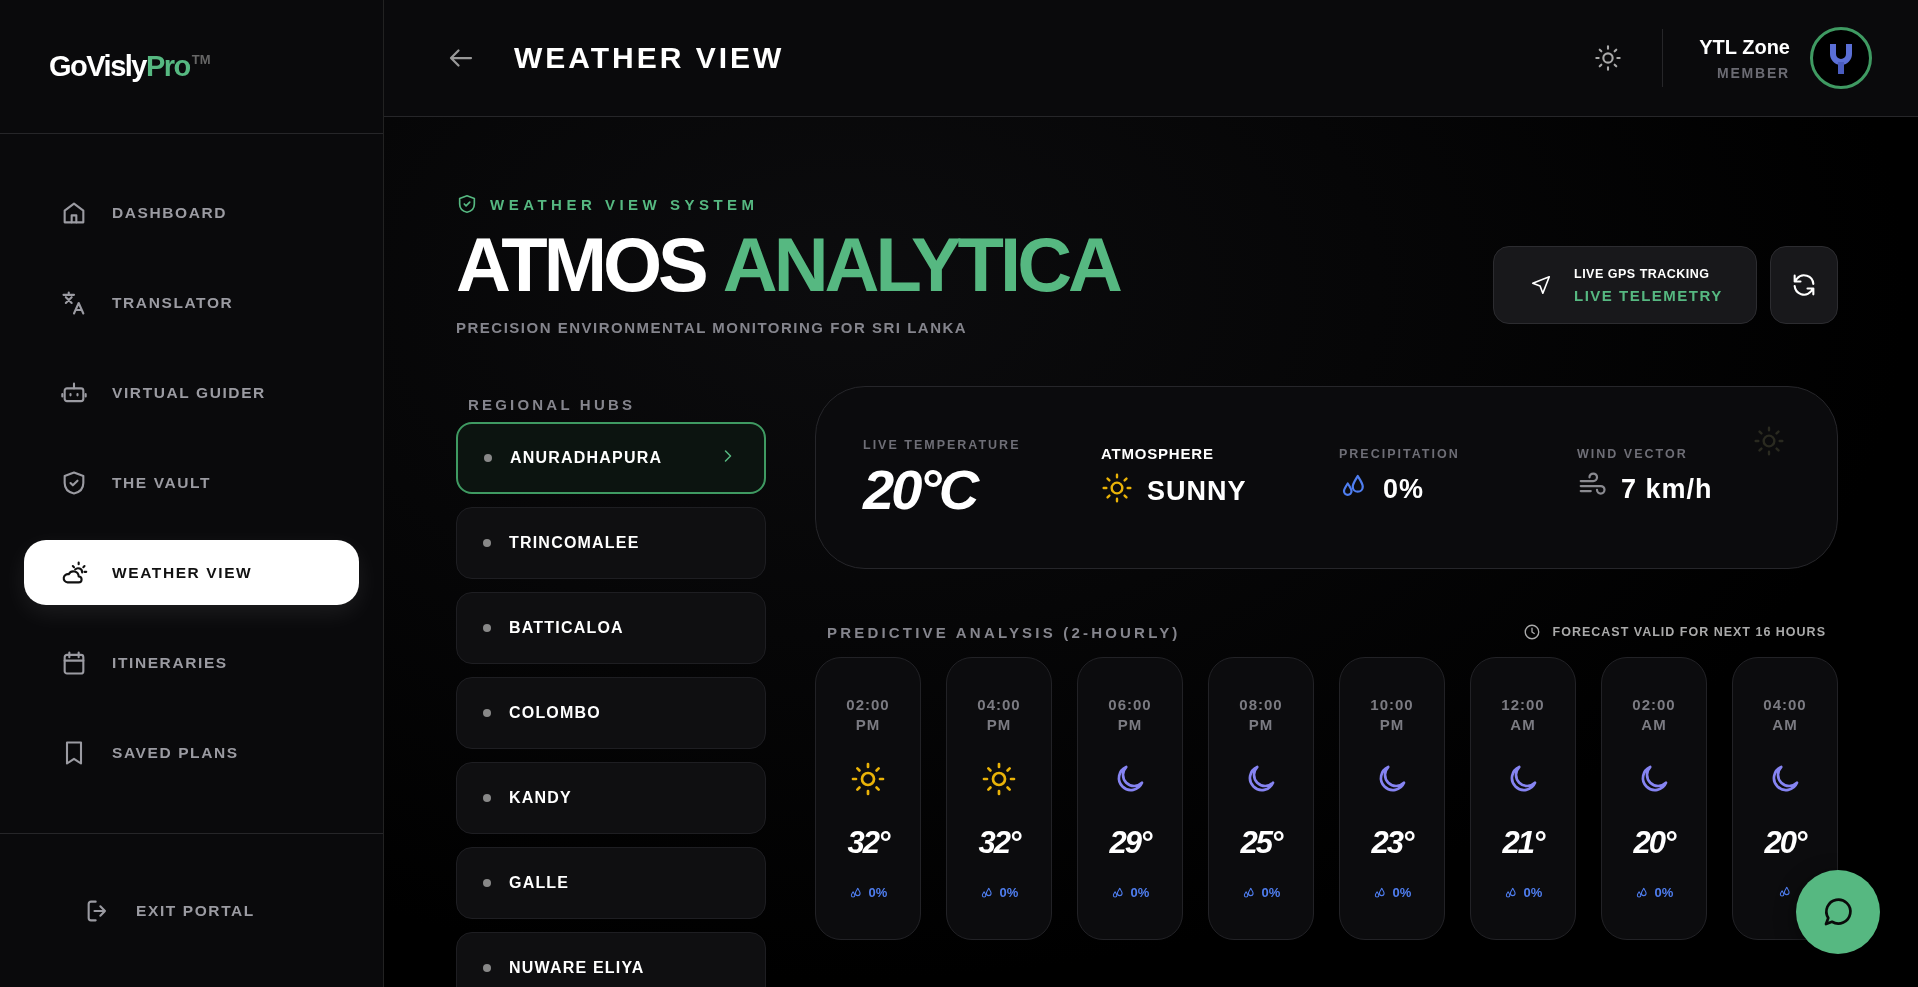 This screenshot has height=987, width=1918. I want to click on section-title: PREDICTIVE ANALYSIS (2-HOURLY), so click(1004, 632).